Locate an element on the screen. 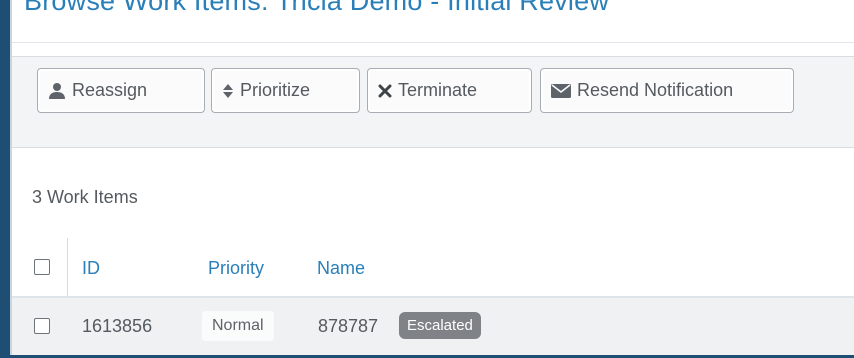 The width and height of the screenshot is (854, 358). title-divider is located at coordinates (433, 42).